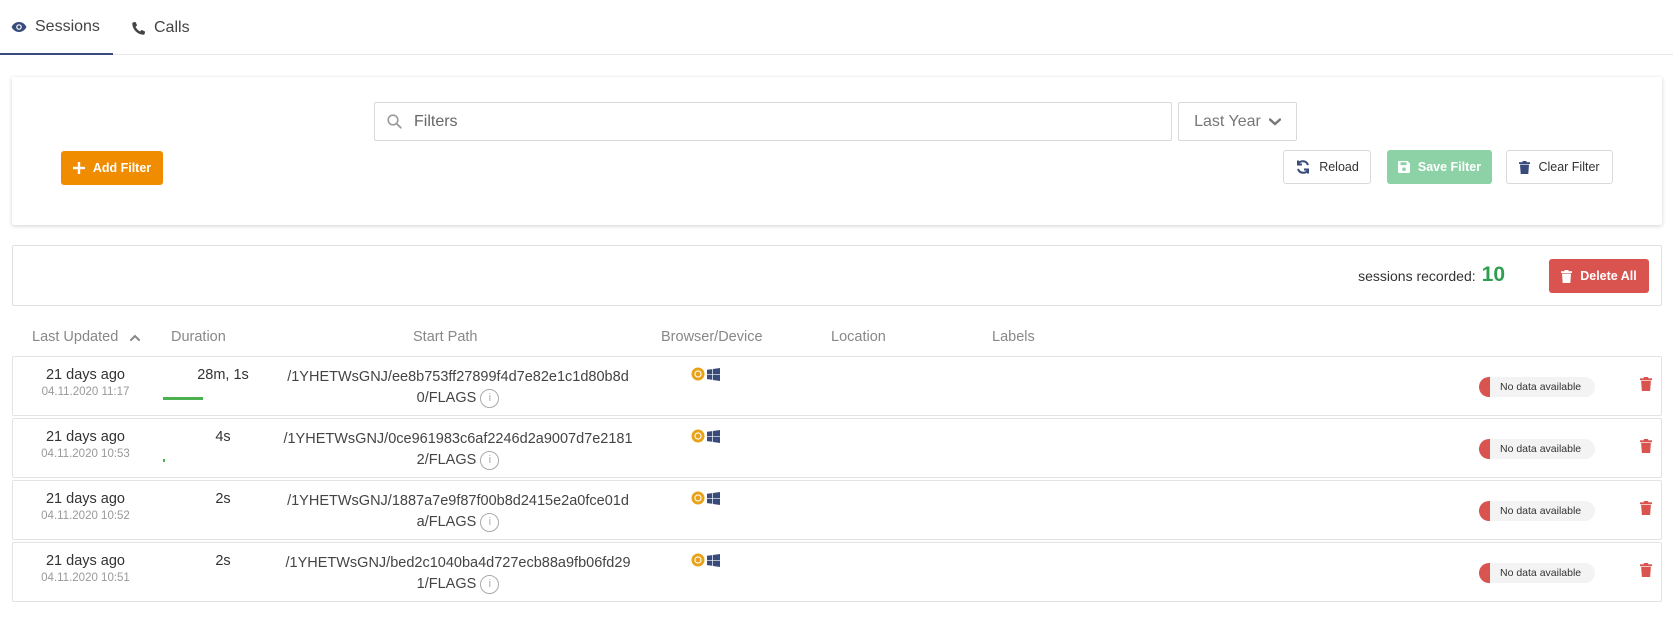 The width and height of the screenshot is (1673, 624). What do you see at coordinates (122, 168) in the screenshot?
I see `add-filter-label: Add Filter` at bounding box center [122, 168].